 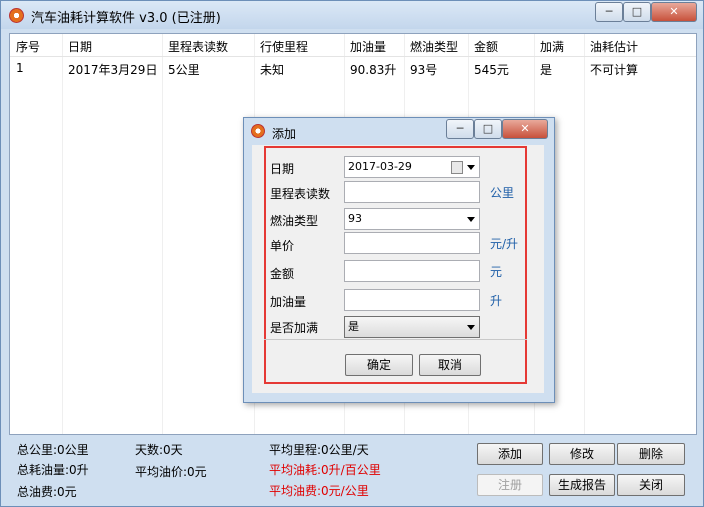 What do you see at coordinates (294, 221) in the screenshot?
I see `fuel-type-label: 燃油类型` at bounding box center [294, 221].